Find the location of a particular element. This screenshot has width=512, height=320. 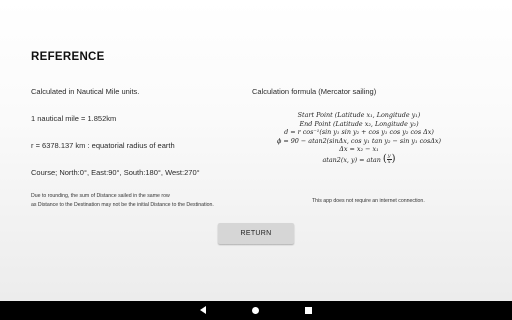

home-circle-icon is located at coordinates (255, 310).